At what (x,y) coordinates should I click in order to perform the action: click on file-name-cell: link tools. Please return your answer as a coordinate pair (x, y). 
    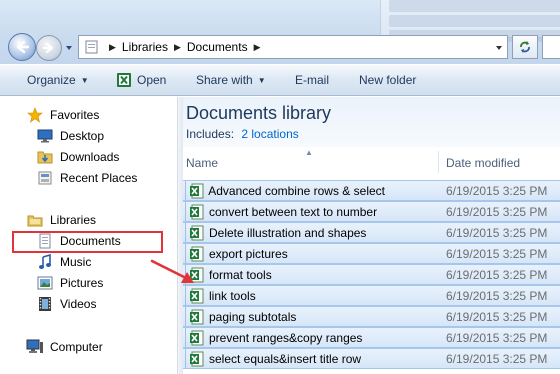
    Looking at the image, I should click on (285, 295).